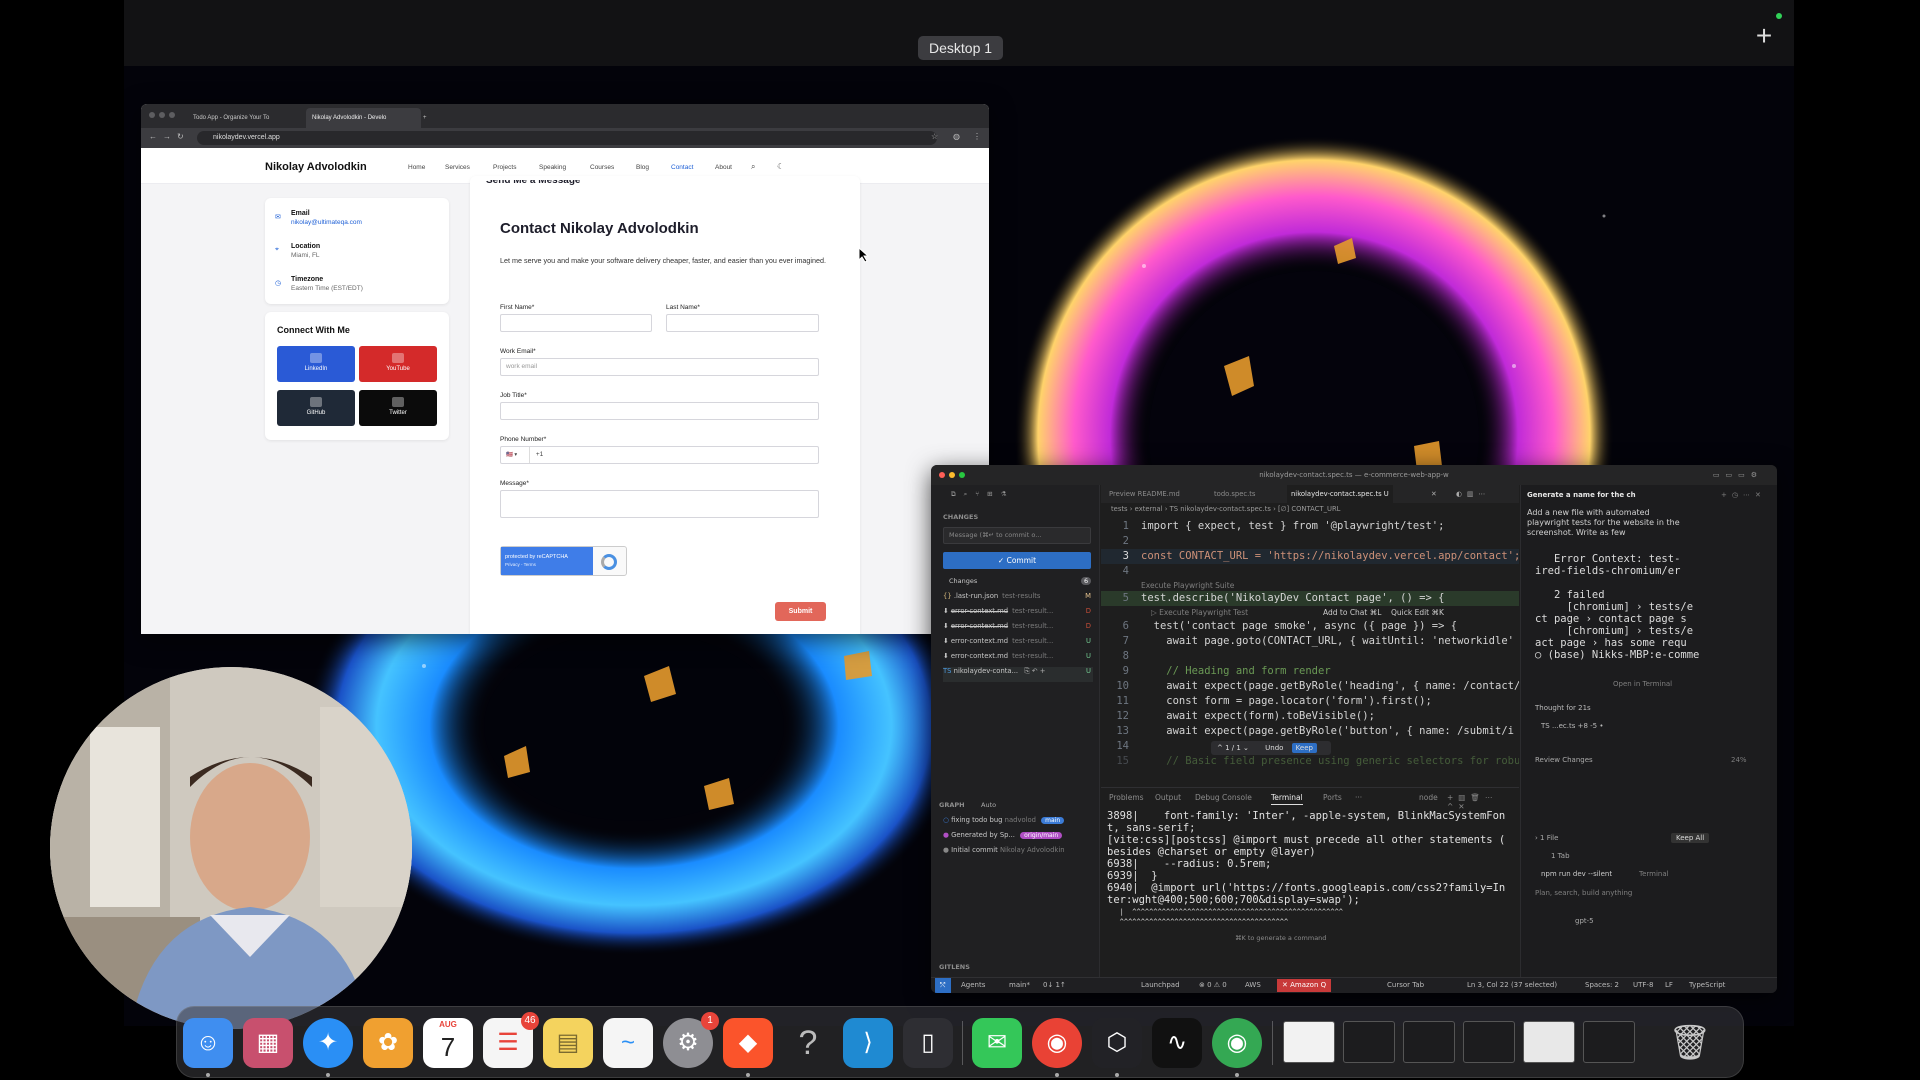  Describe the element at coordinates (956, 136) in the screenshot. I see `extensions-icon: ◍` at that location.